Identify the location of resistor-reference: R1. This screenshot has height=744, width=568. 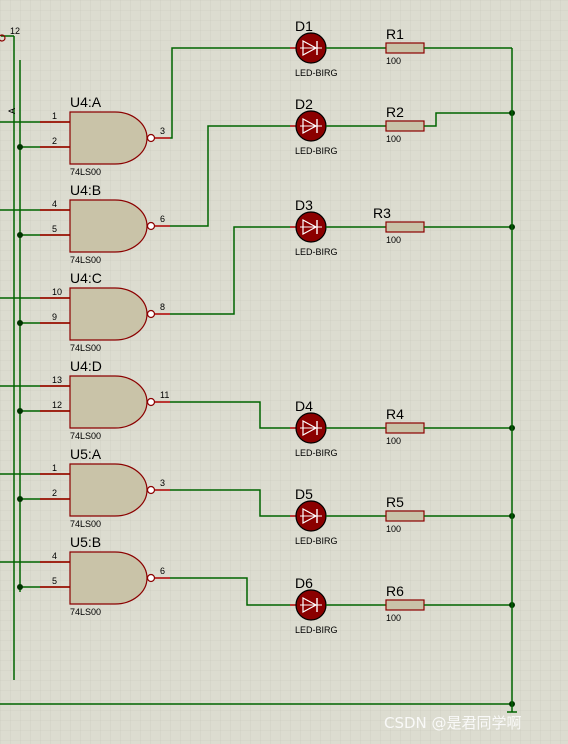
(395, 34).